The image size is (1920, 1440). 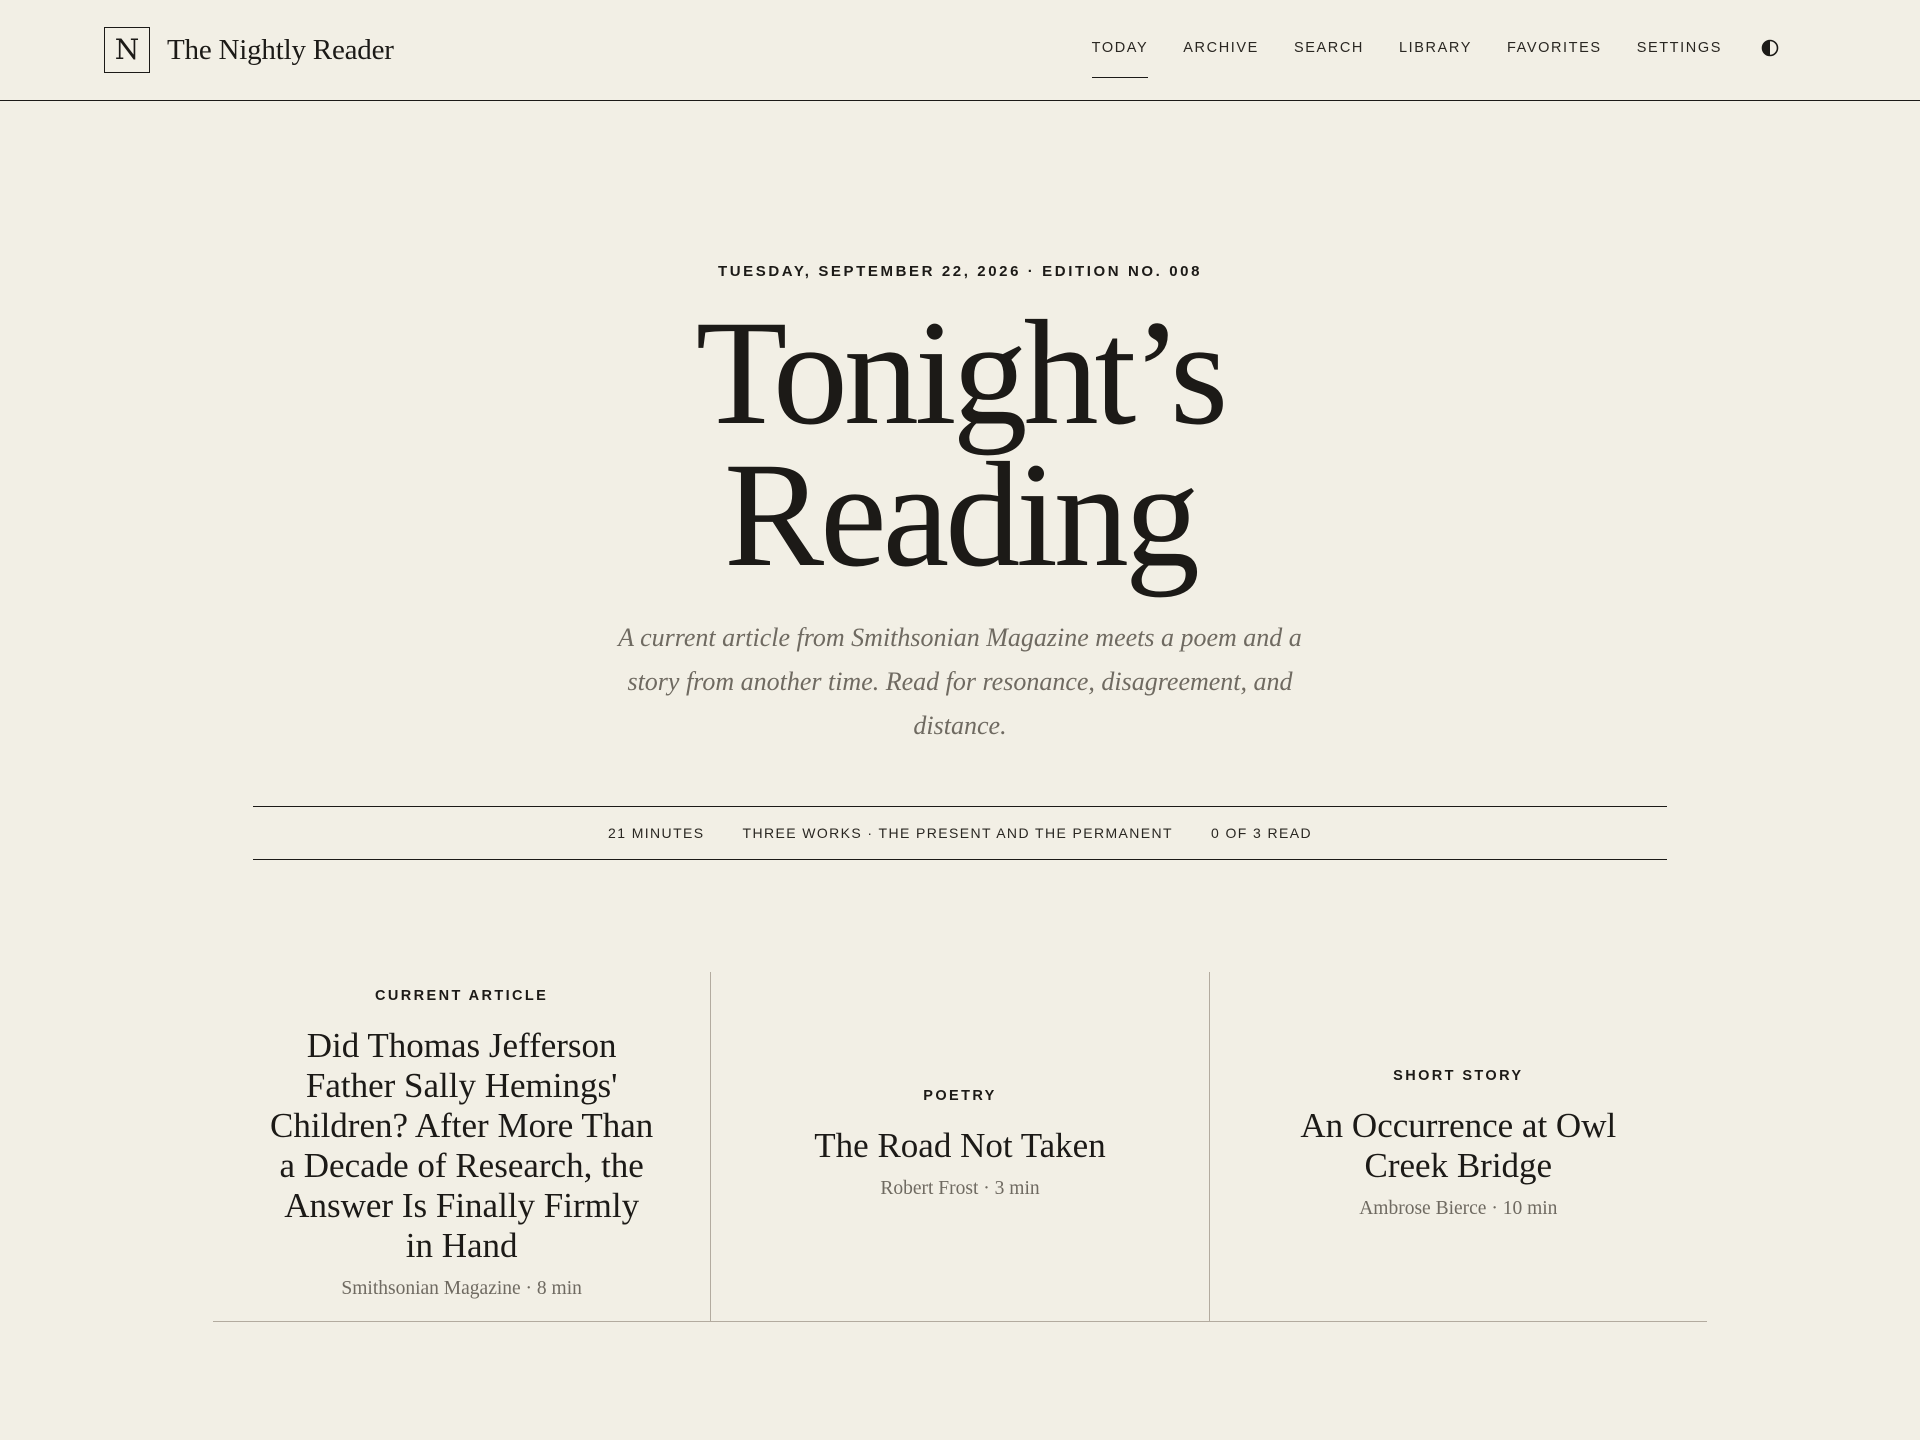 I want to click on card-label: SHORT STORY, so click(x=1458, y=1075).